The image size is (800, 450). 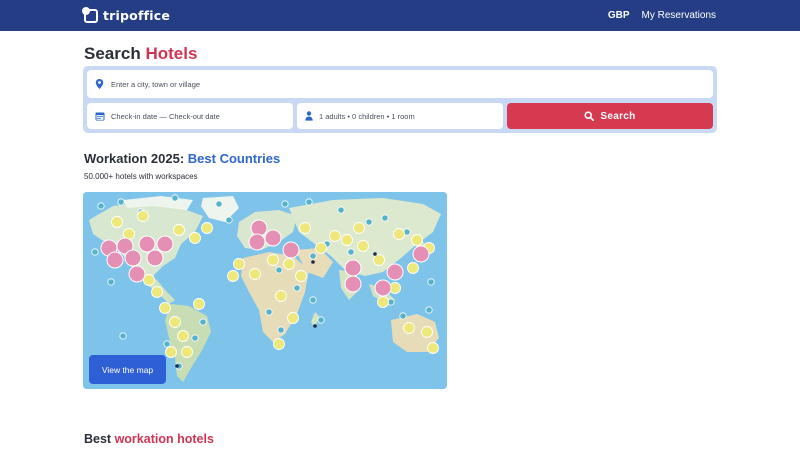 I want to click on header-nav: GBP My Reservations, so click(x=662, y=15).